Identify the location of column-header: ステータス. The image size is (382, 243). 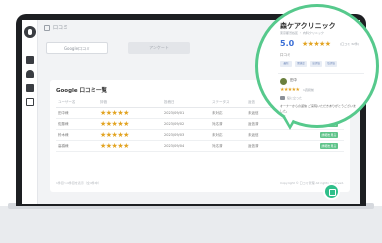
(221, 102).